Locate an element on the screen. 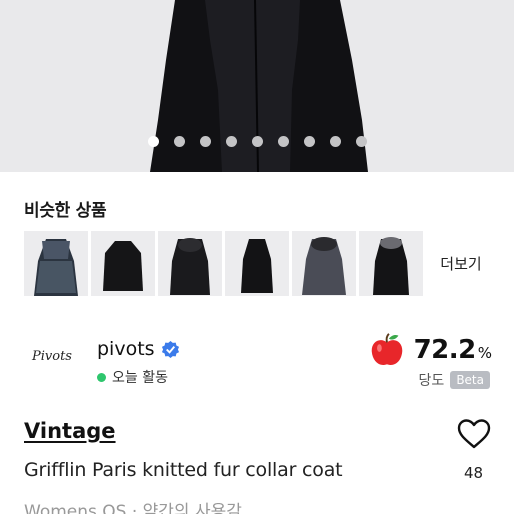 This screenshot has height=514, width=514. score-unit: % is located at coordinates (484, 353).